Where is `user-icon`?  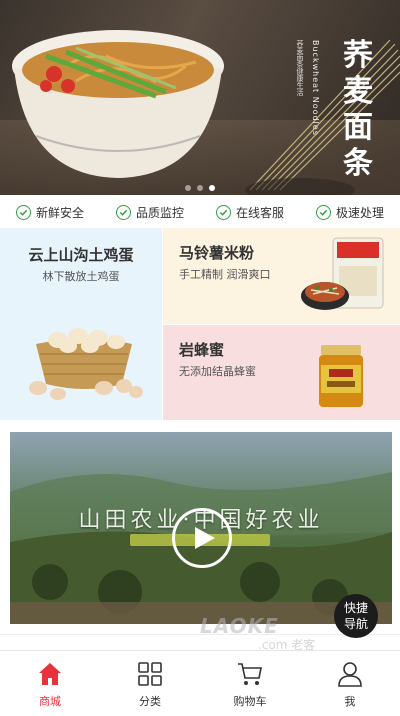
user-icon is located at coordinates (350, 674).